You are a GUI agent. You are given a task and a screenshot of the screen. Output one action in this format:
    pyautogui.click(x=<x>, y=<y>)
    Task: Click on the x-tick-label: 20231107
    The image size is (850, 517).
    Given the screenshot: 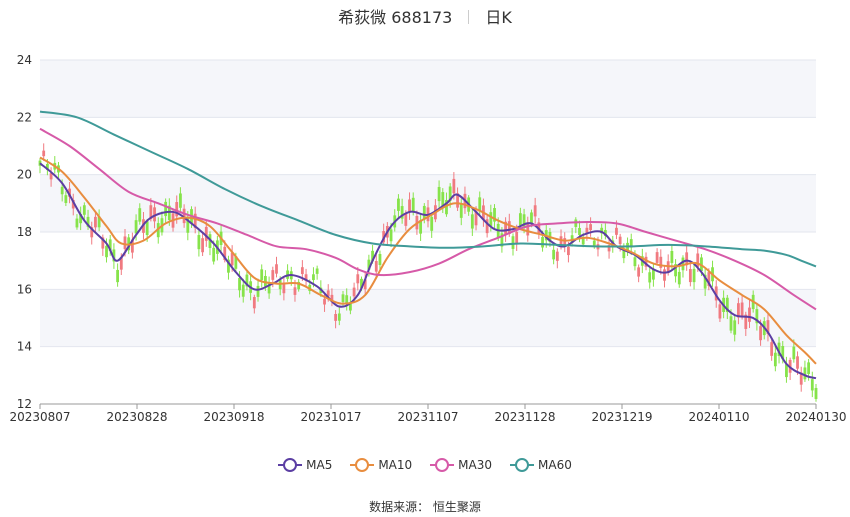 What is the action you would take?
    pyautogui.click(x=427, y=417)
    